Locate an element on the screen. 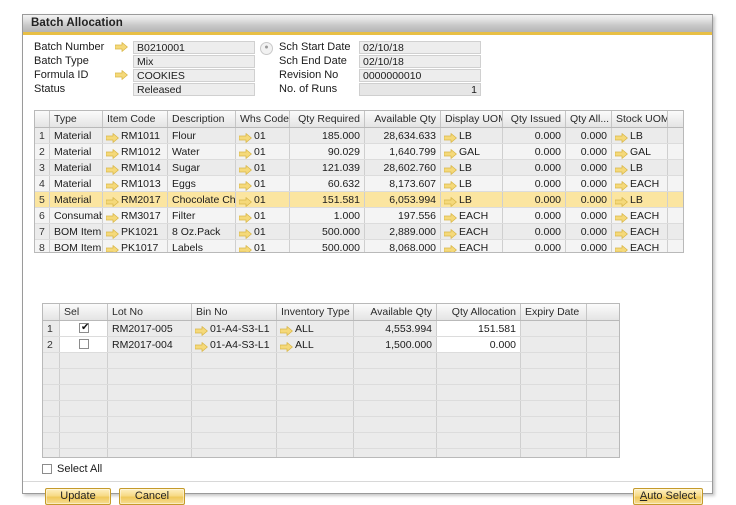  cell-disp_uom: LB is located at coordinates (472, 167).